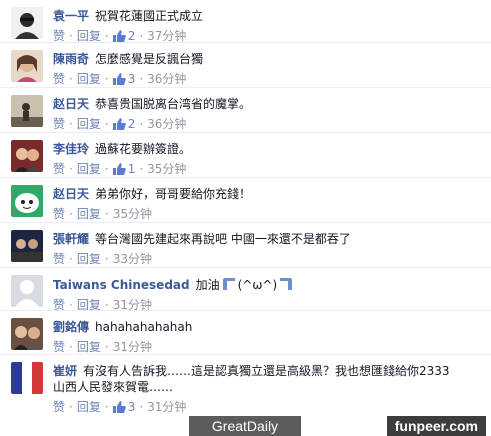 The height and width of the screenshot is (436, 491). I want to click on comment-author: 張軒耀, so click(71, 239).